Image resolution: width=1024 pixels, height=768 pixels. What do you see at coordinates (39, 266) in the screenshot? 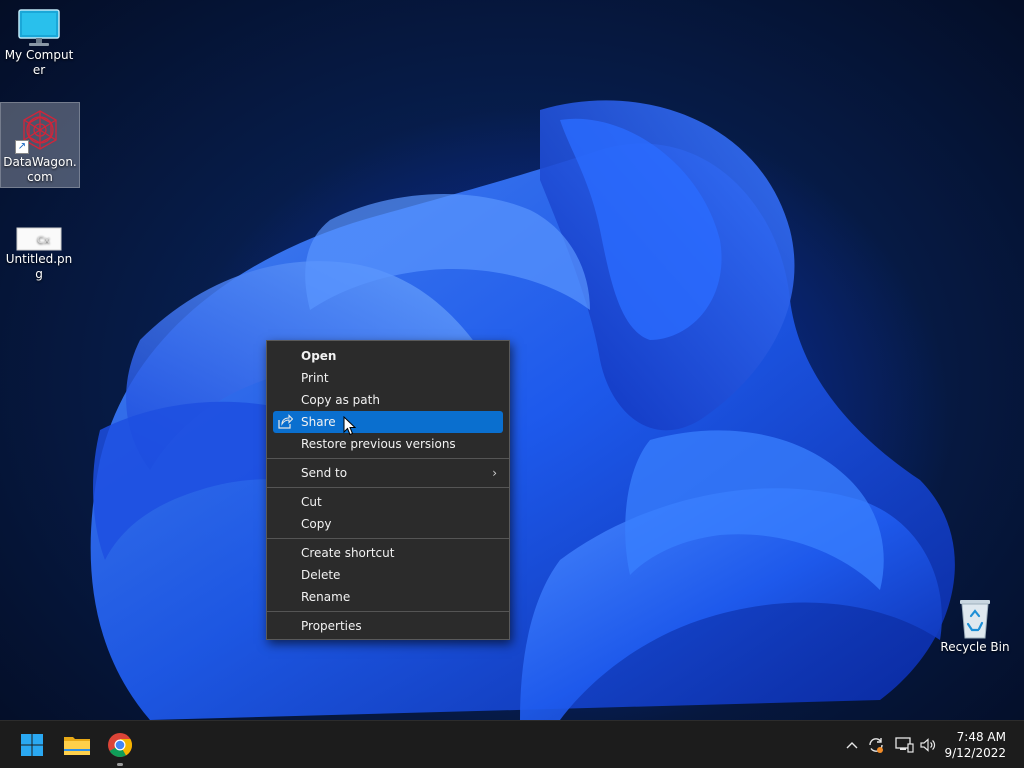
I see `desktop-icon-label: Untitled.png` at bounding box center [39, 266].